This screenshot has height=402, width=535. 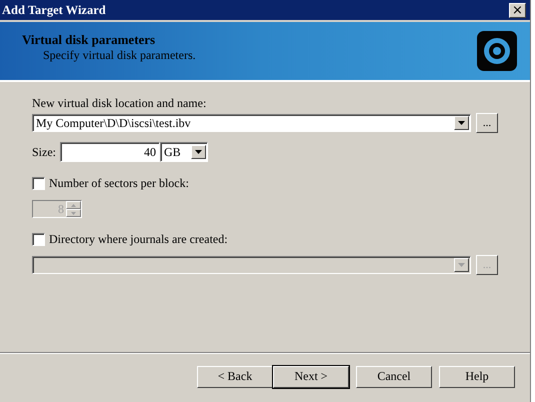 What do you see at coordinates (138, 239) in the screenshot?
I see `journals-label: Directory where journals are created:` at bounding box center [138, 239].